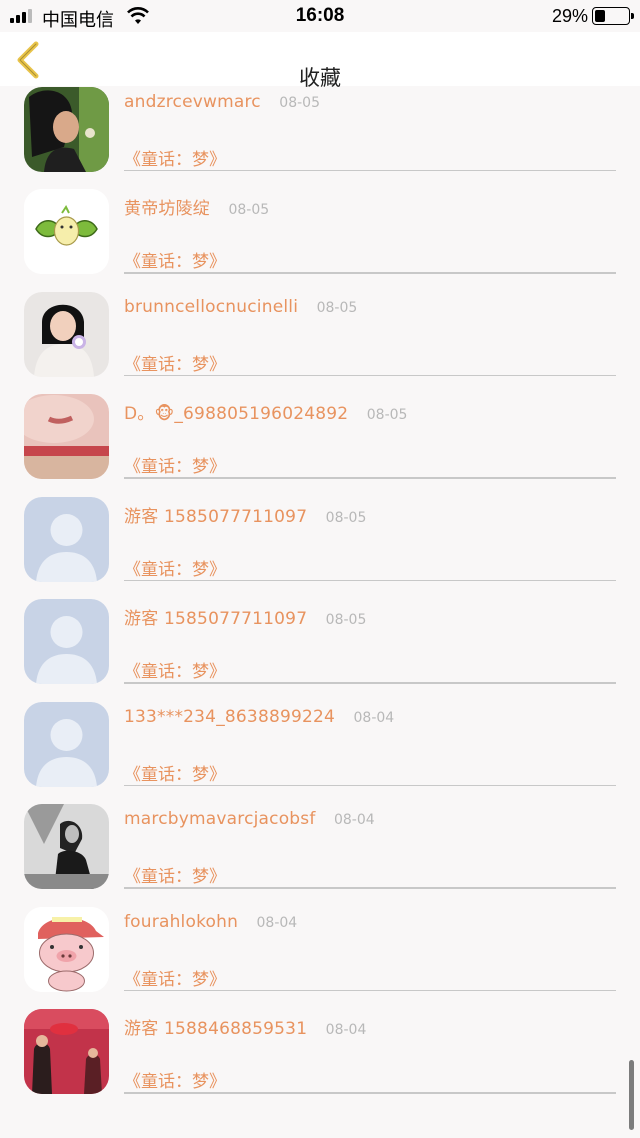 The image size is (640, 1138). I want to click on list-item: D。🐵_698805196024892 08-05 《童话：梦》, so click(320, 422).